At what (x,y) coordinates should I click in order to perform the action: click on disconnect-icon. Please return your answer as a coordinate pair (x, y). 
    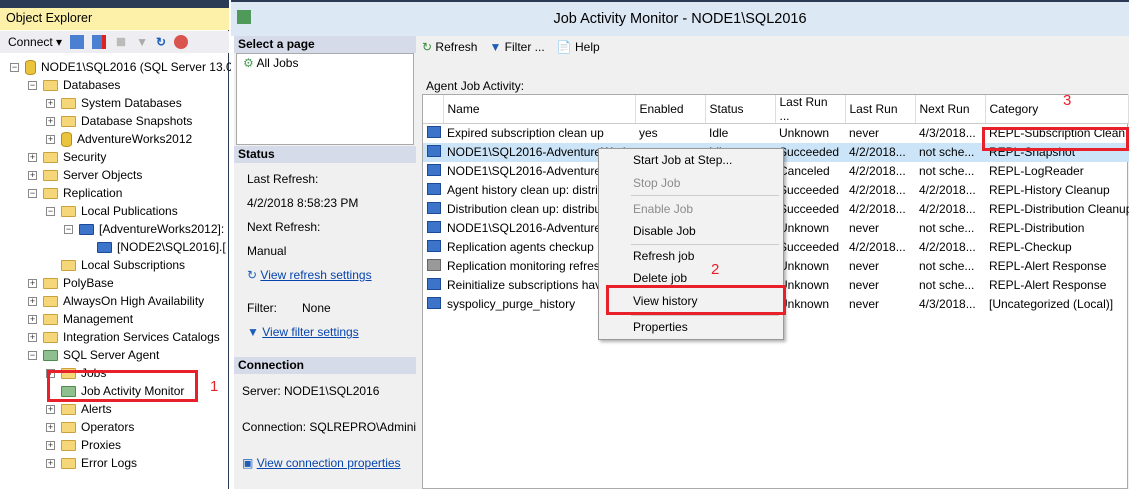
    Looking at the image, I should click on (99, 42).